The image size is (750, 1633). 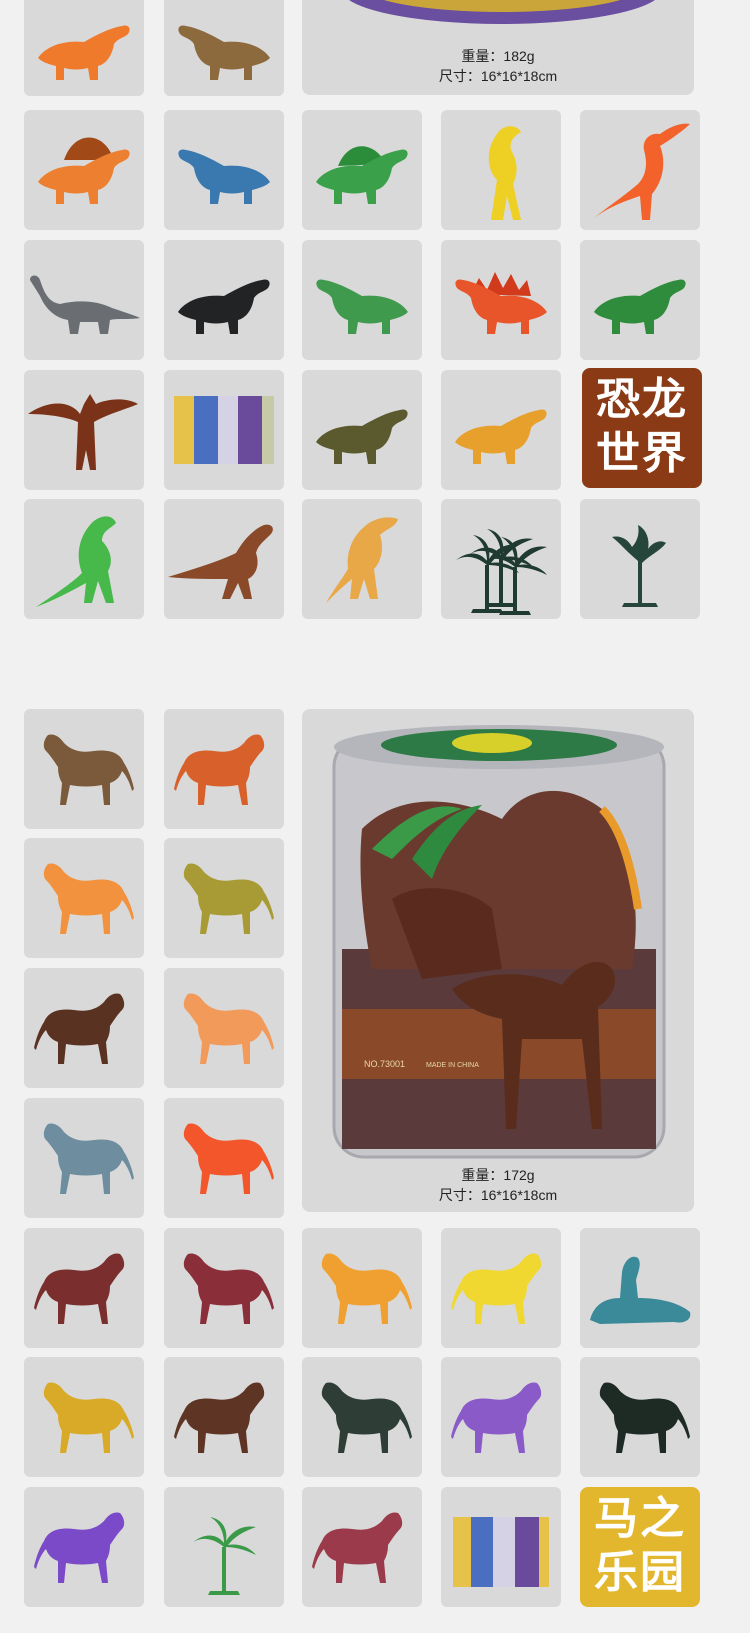 I want to click on product-tile-paper-backdrop, so click(x=224, y=430).